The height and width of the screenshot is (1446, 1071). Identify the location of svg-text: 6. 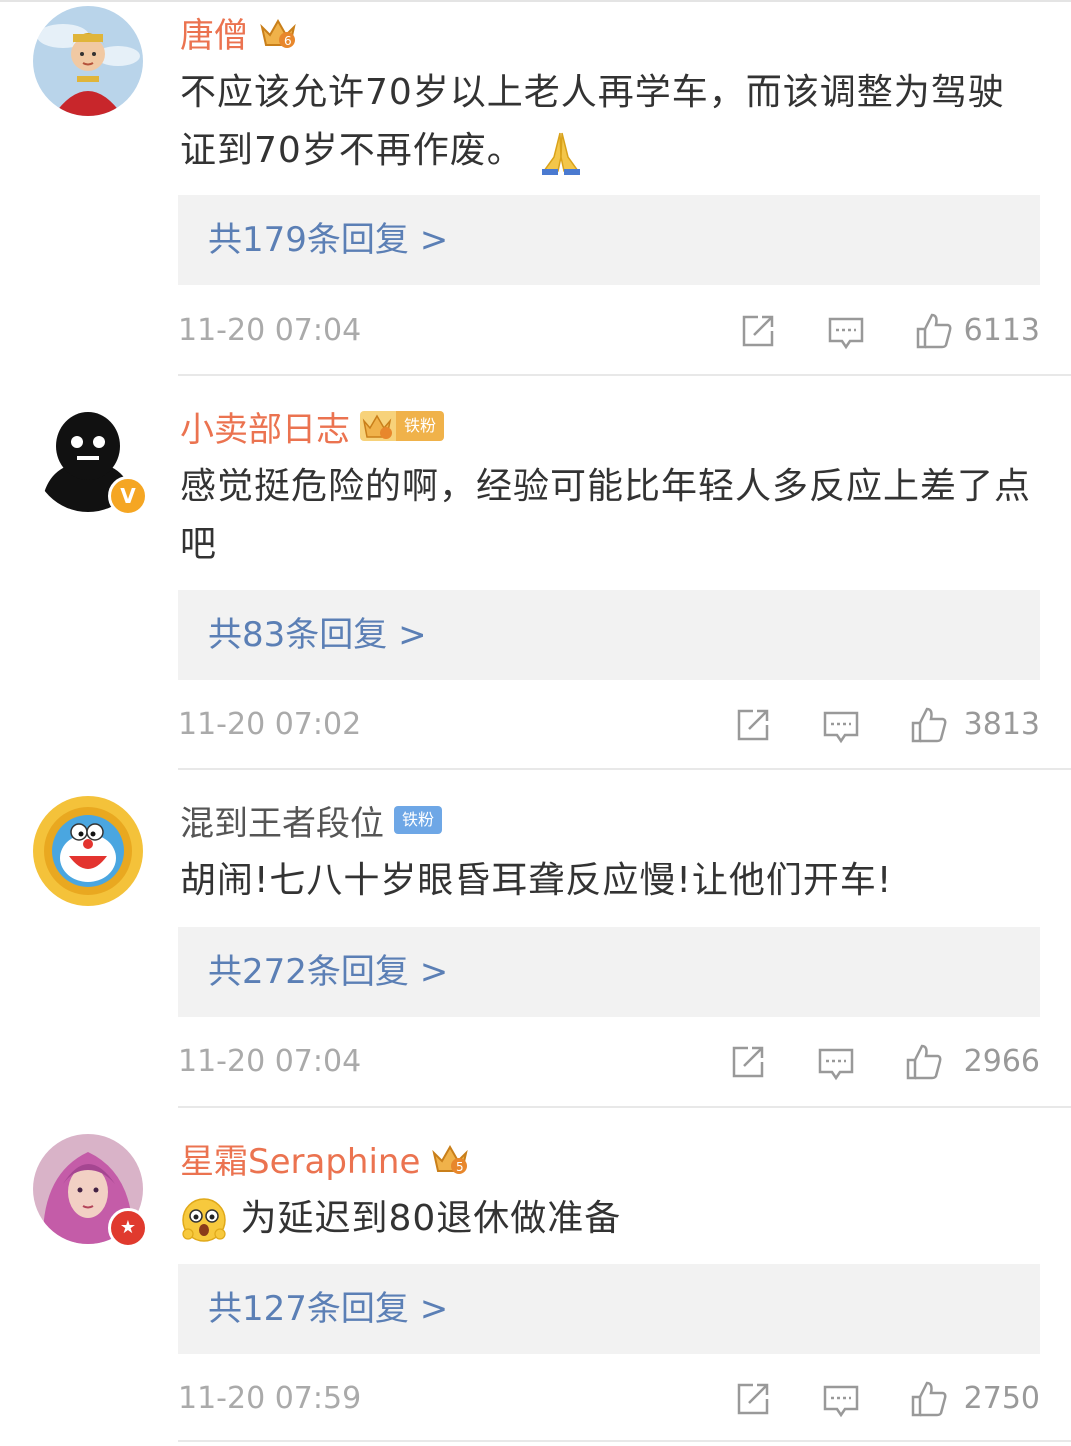
(288, 41).